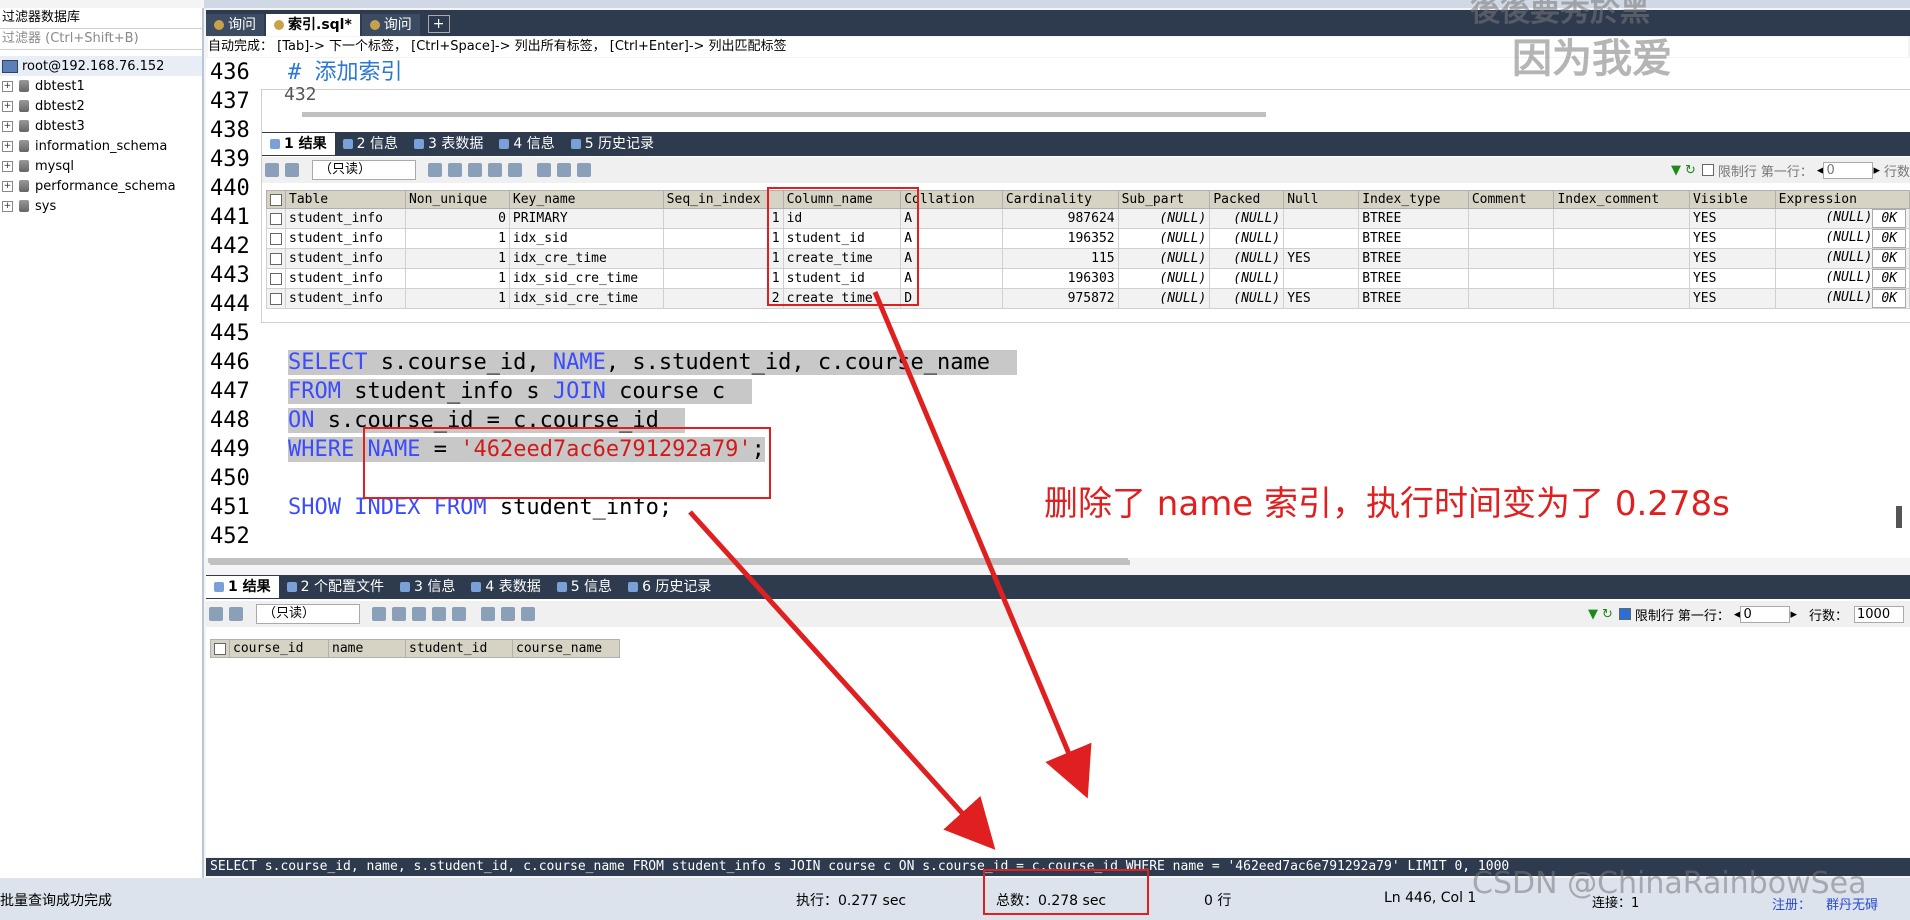 The image size is (1910, 920). I want to click on annotation-arrows, so click(890, 570).